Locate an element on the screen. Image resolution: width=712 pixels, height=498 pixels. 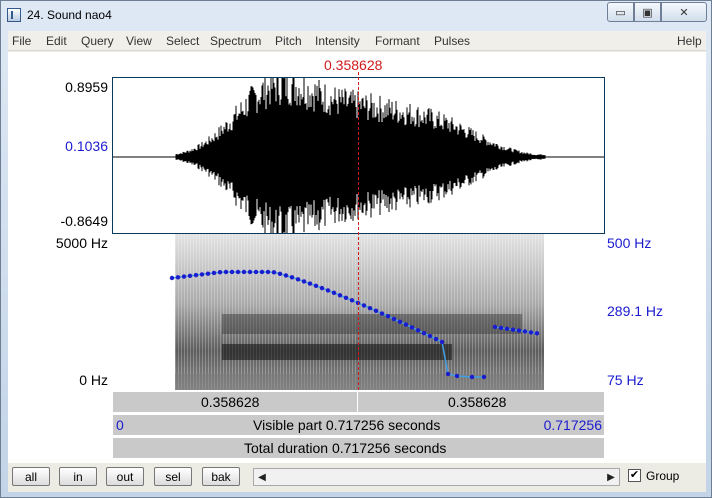
close-button: ✕ is located at coordinates (684, 12).